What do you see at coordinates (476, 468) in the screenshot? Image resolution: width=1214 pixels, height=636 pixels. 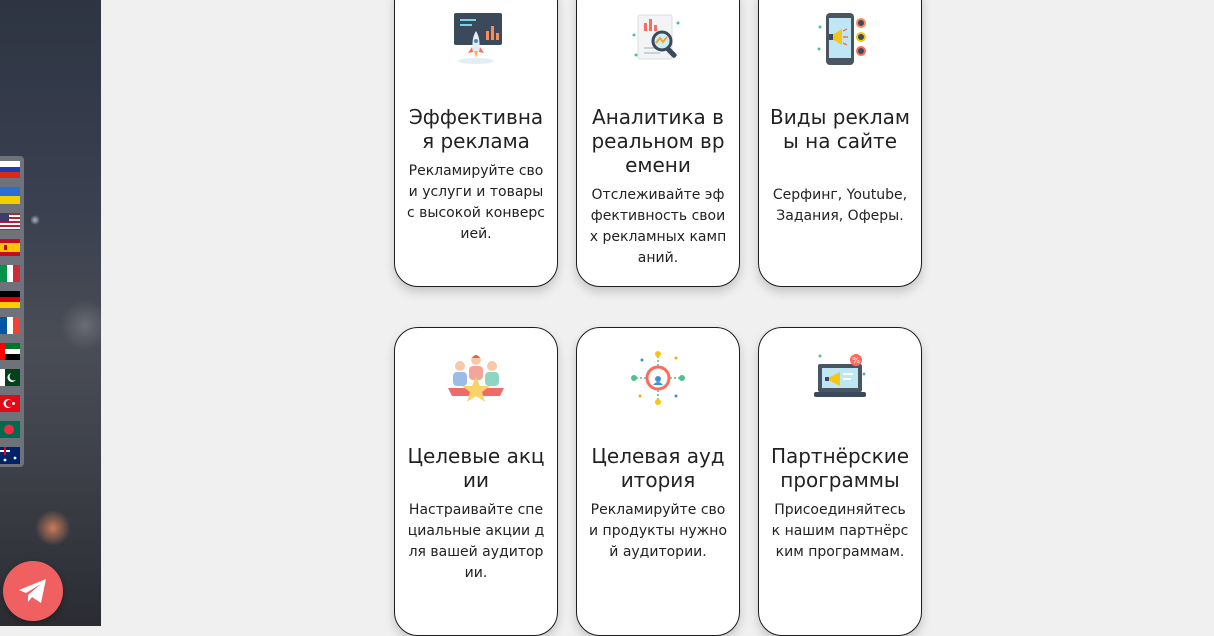 I see `card-title: Целевые акции` at bounding box center [476, 468].